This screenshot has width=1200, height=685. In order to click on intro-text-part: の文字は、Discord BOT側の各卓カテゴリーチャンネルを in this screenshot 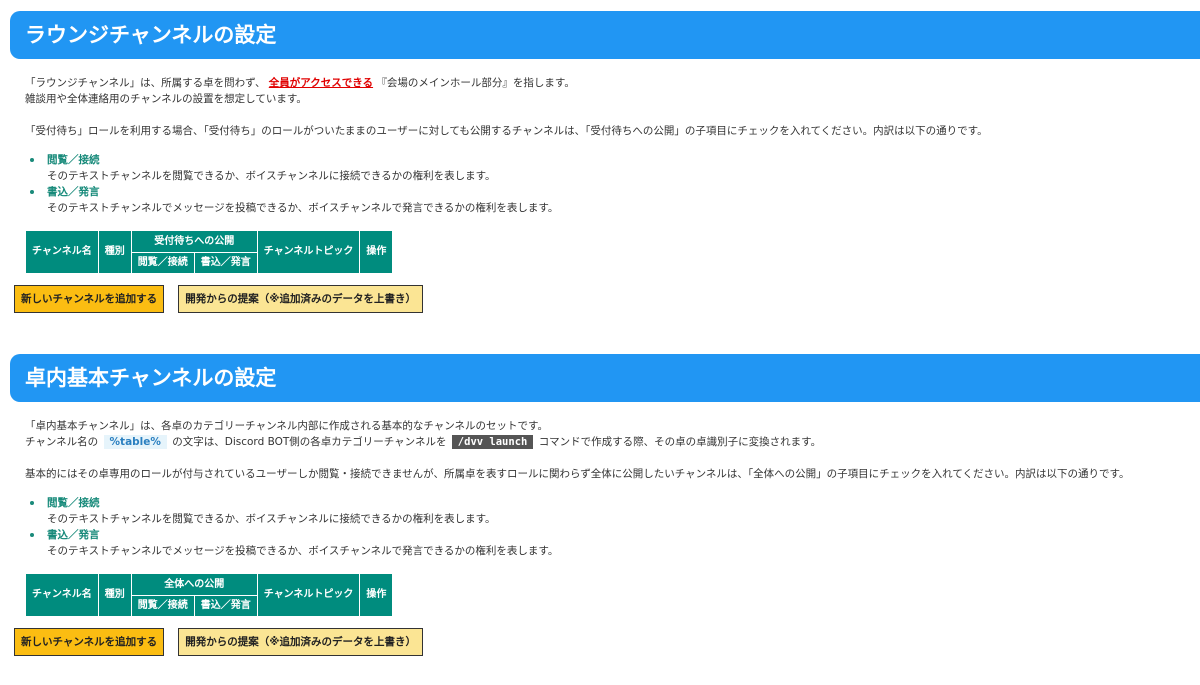, I will do `click(309, 442)`.